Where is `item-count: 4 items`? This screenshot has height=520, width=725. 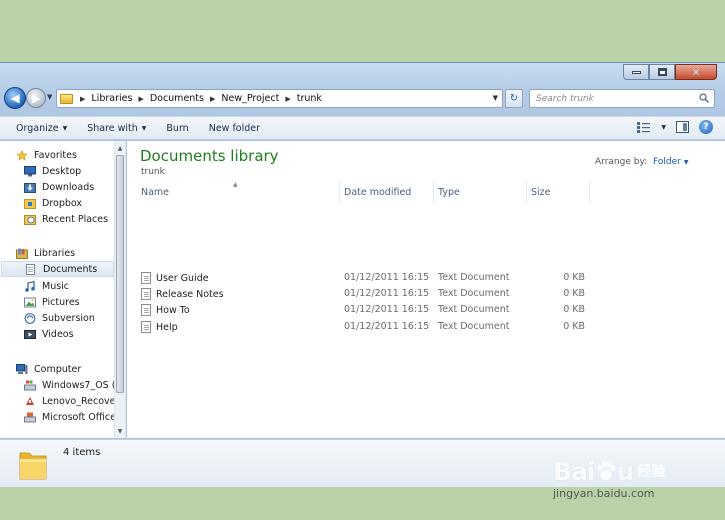
item-count: 4 items is located at coordinates (82, 452).